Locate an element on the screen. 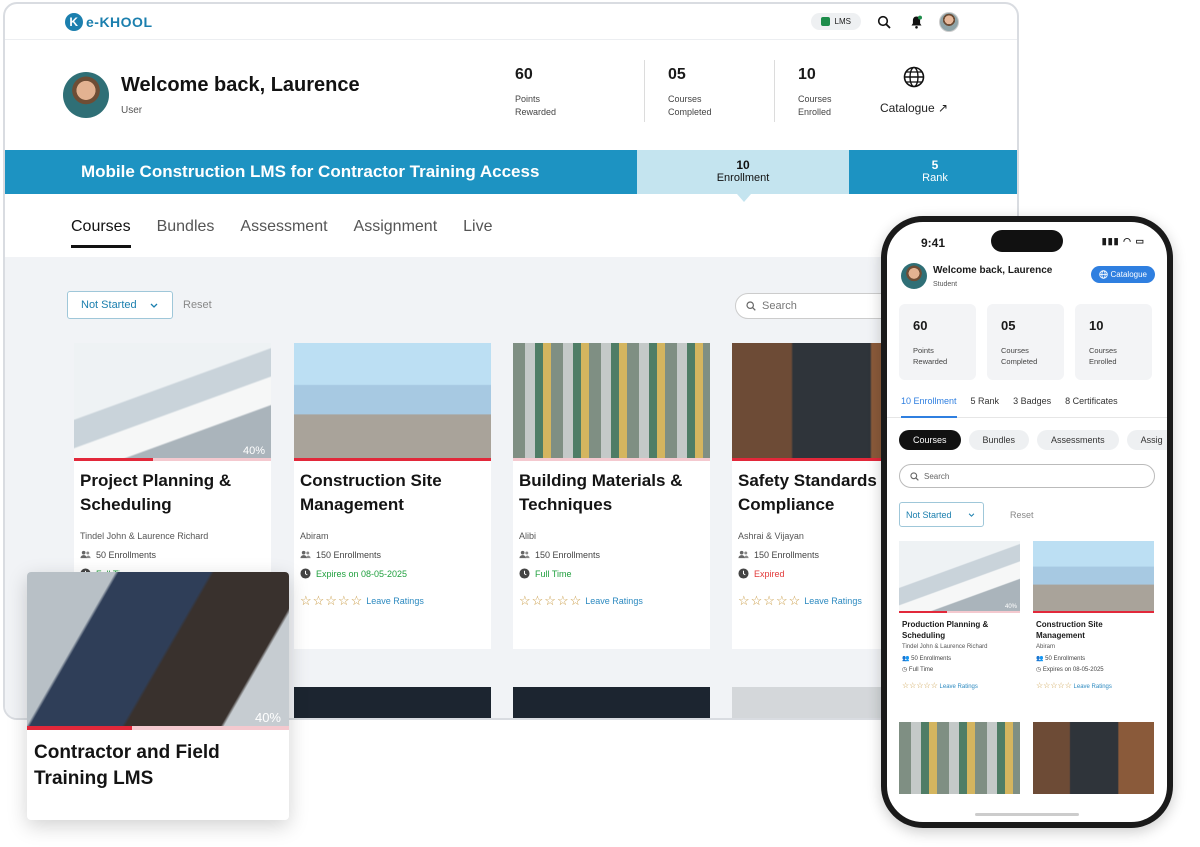 This screenshot has width=1200, height=847. pill-assignments: Assig is located at coordinates (1146, 440).